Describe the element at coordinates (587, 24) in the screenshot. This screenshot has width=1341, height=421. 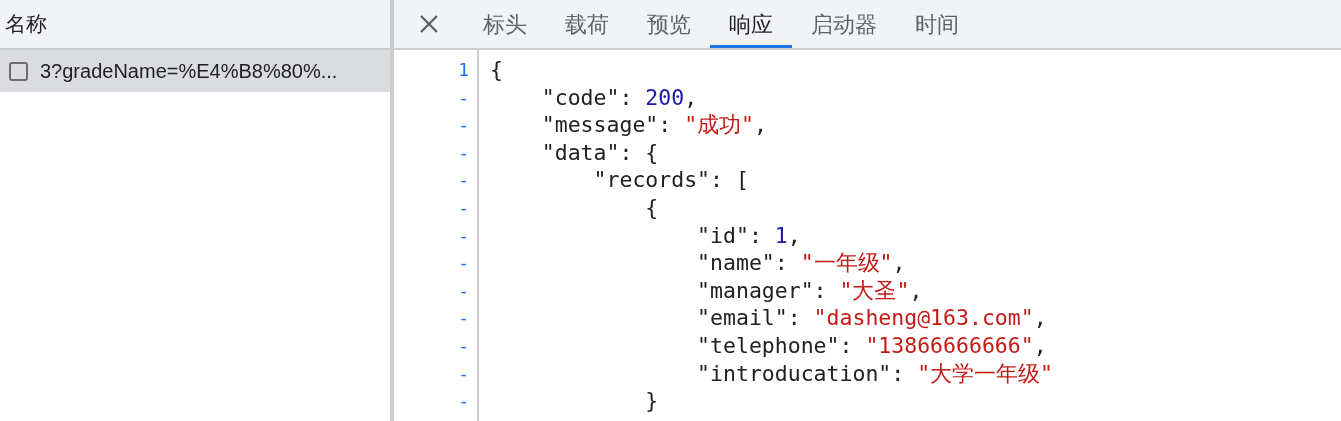
I see `tab: 载荷` at that location.